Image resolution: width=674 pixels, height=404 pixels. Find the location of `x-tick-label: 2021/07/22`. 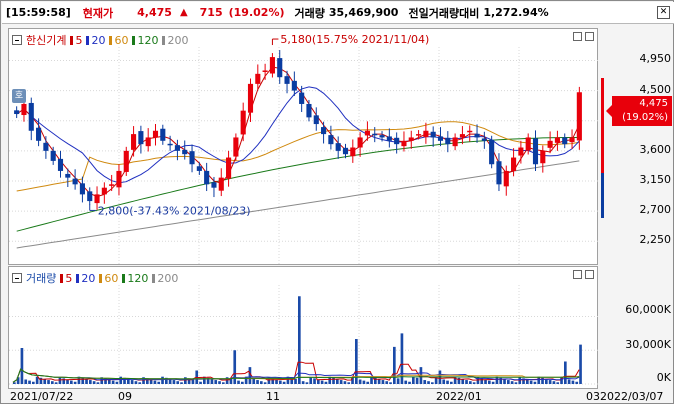

x-tick-label: 2021/07/22 is located at coordinates (42, 396).